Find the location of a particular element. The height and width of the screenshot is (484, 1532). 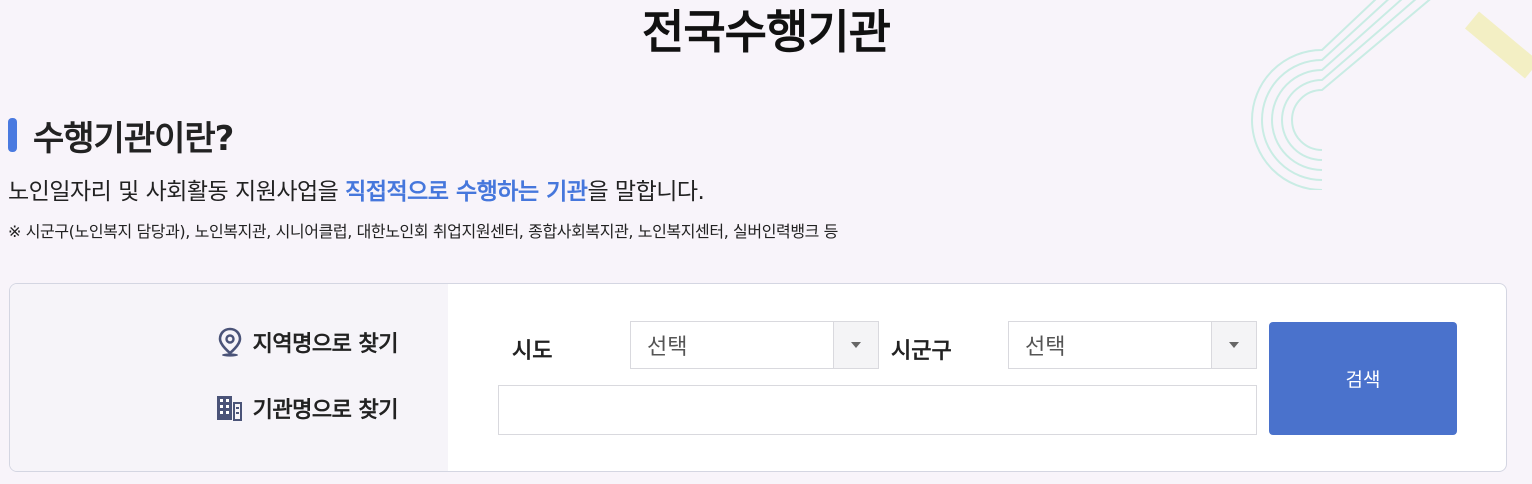

section-accent-bar is located at coordinates (12, 135).